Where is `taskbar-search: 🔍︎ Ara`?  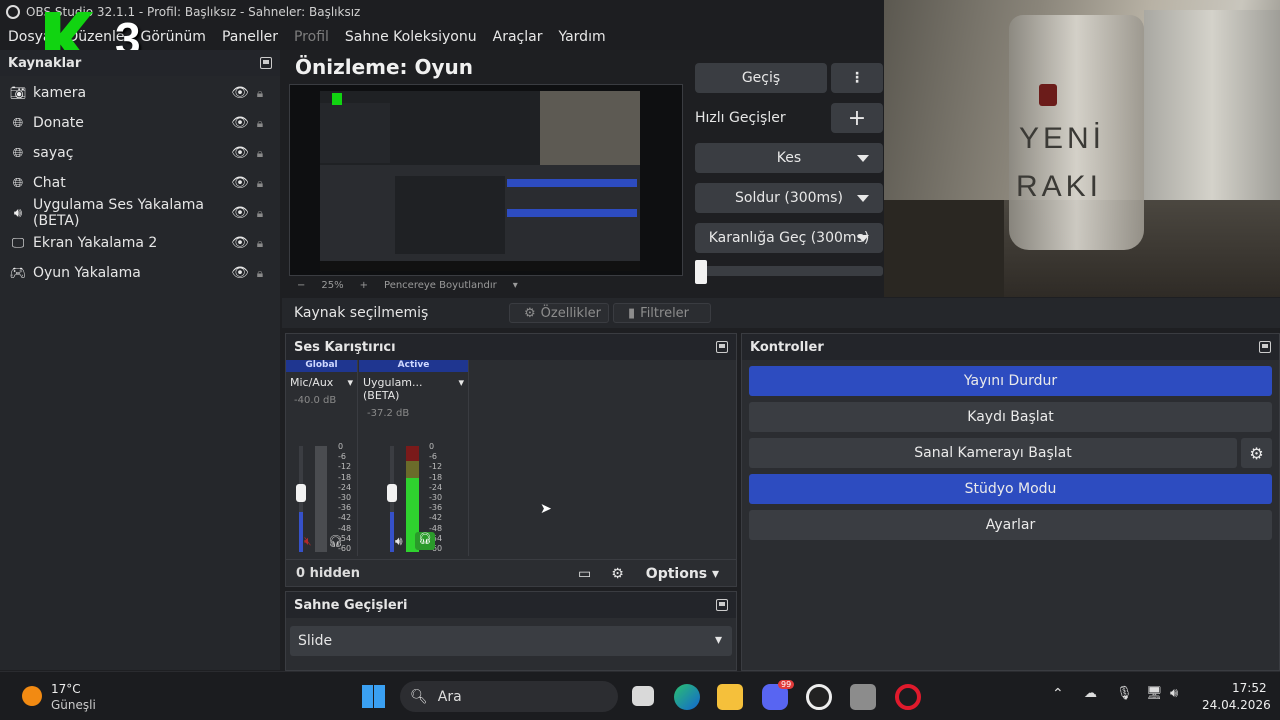
taskbar-search: 🔍︎ Ara is located at coordinates (509, 696).